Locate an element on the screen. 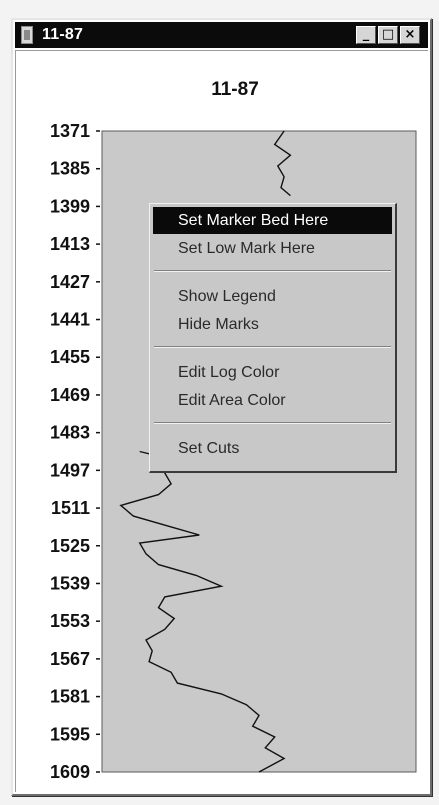 This screenshot has height=805, width=439. y-tick-label: 1469 is located at coordinates (70, 395).